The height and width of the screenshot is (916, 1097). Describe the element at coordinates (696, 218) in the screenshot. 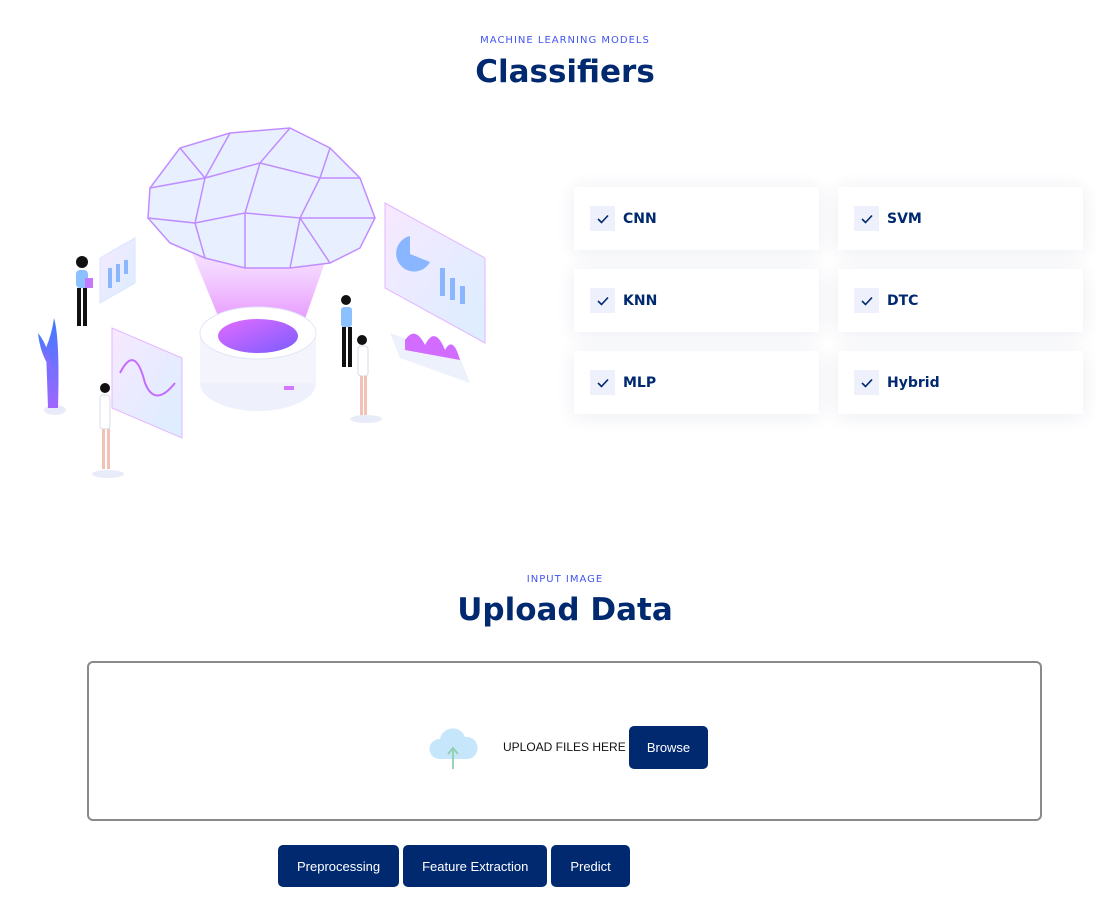

I see `classifier-card-cnn: CNN` at that location.